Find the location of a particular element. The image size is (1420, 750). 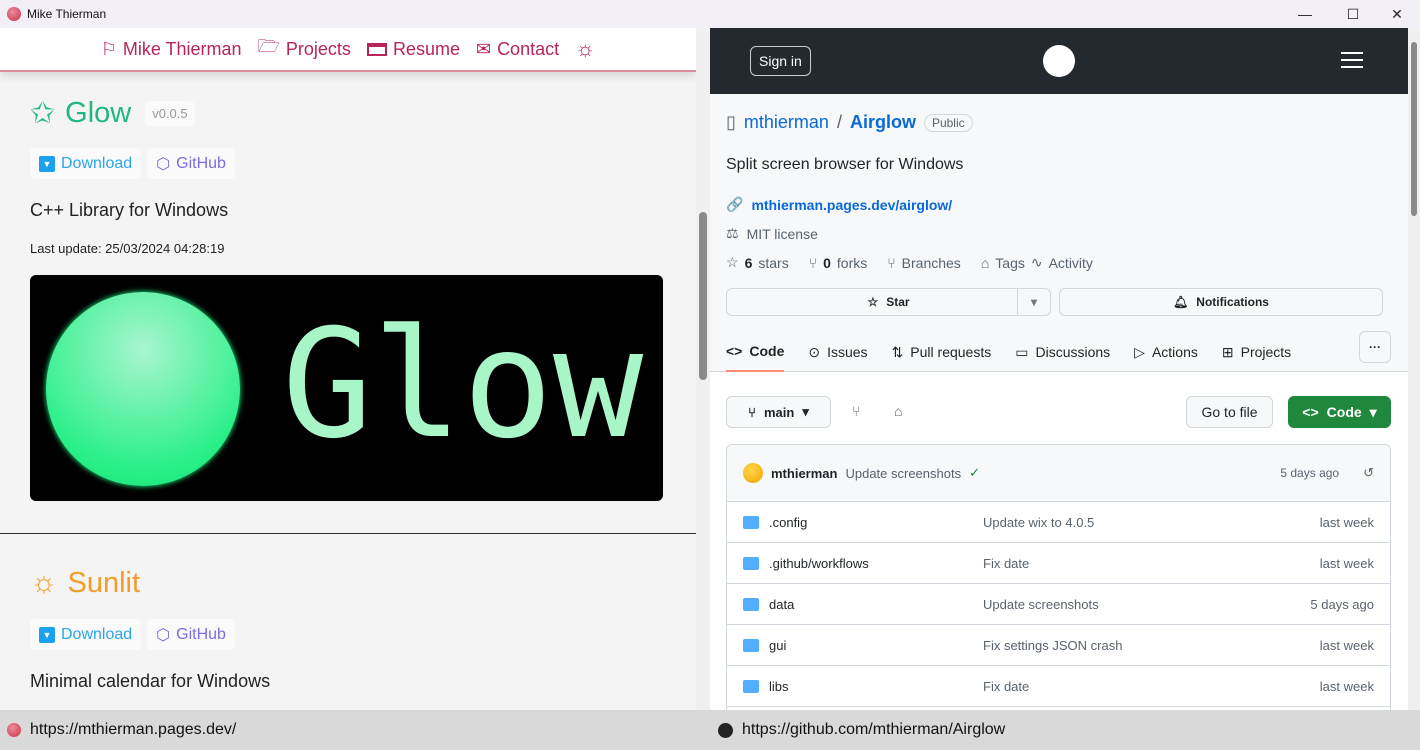

website-link: mthierman.pages.dev/airglow/ is located at coordinates (851, 205).